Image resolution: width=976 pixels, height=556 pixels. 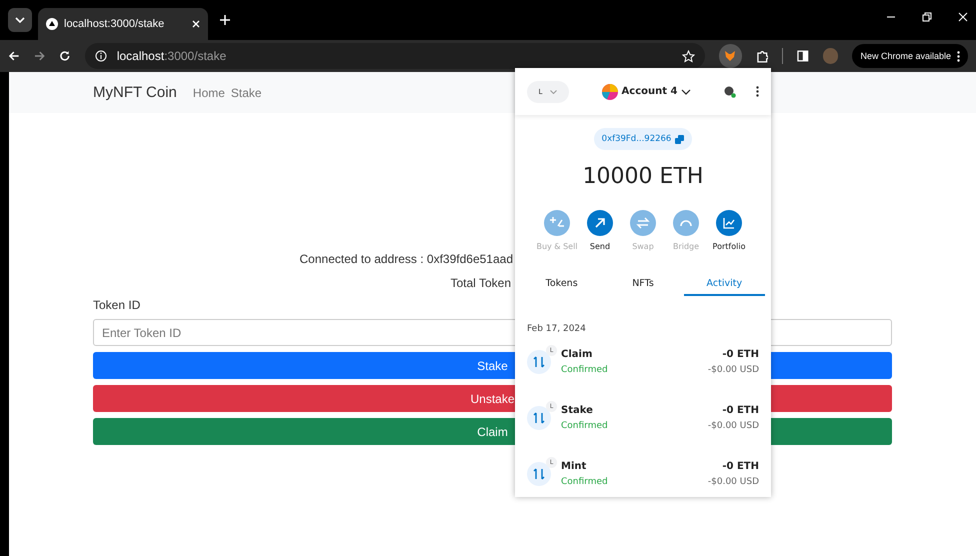 What do you see at coordinates (100, 56) in the screenshot?
I see `info-icon` at bounding box center [100, 56].